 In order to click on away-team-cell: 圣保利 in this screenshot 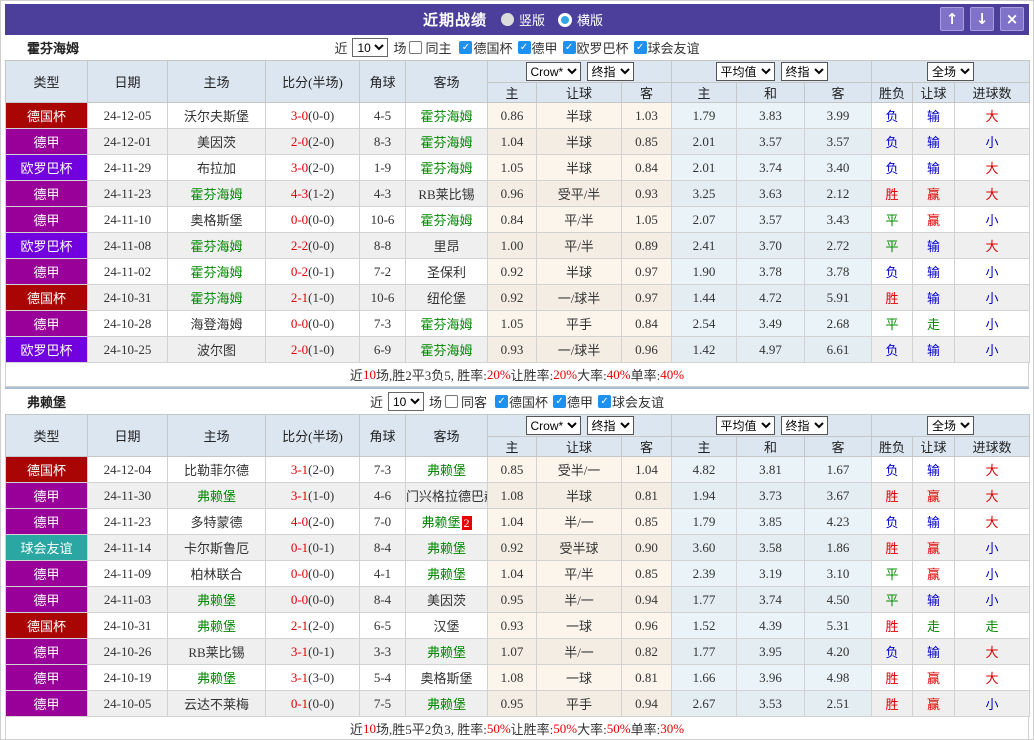, I will do `click(446, 271)`.